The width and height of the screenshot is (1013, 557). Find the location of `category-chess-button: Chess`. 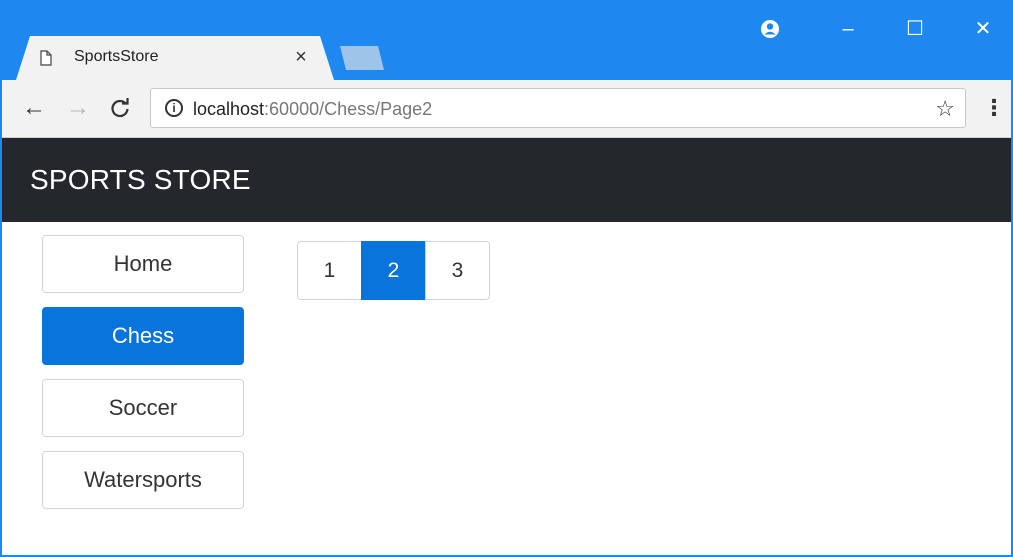

category-chess-button: Chess is located at coordinates (143, 336).